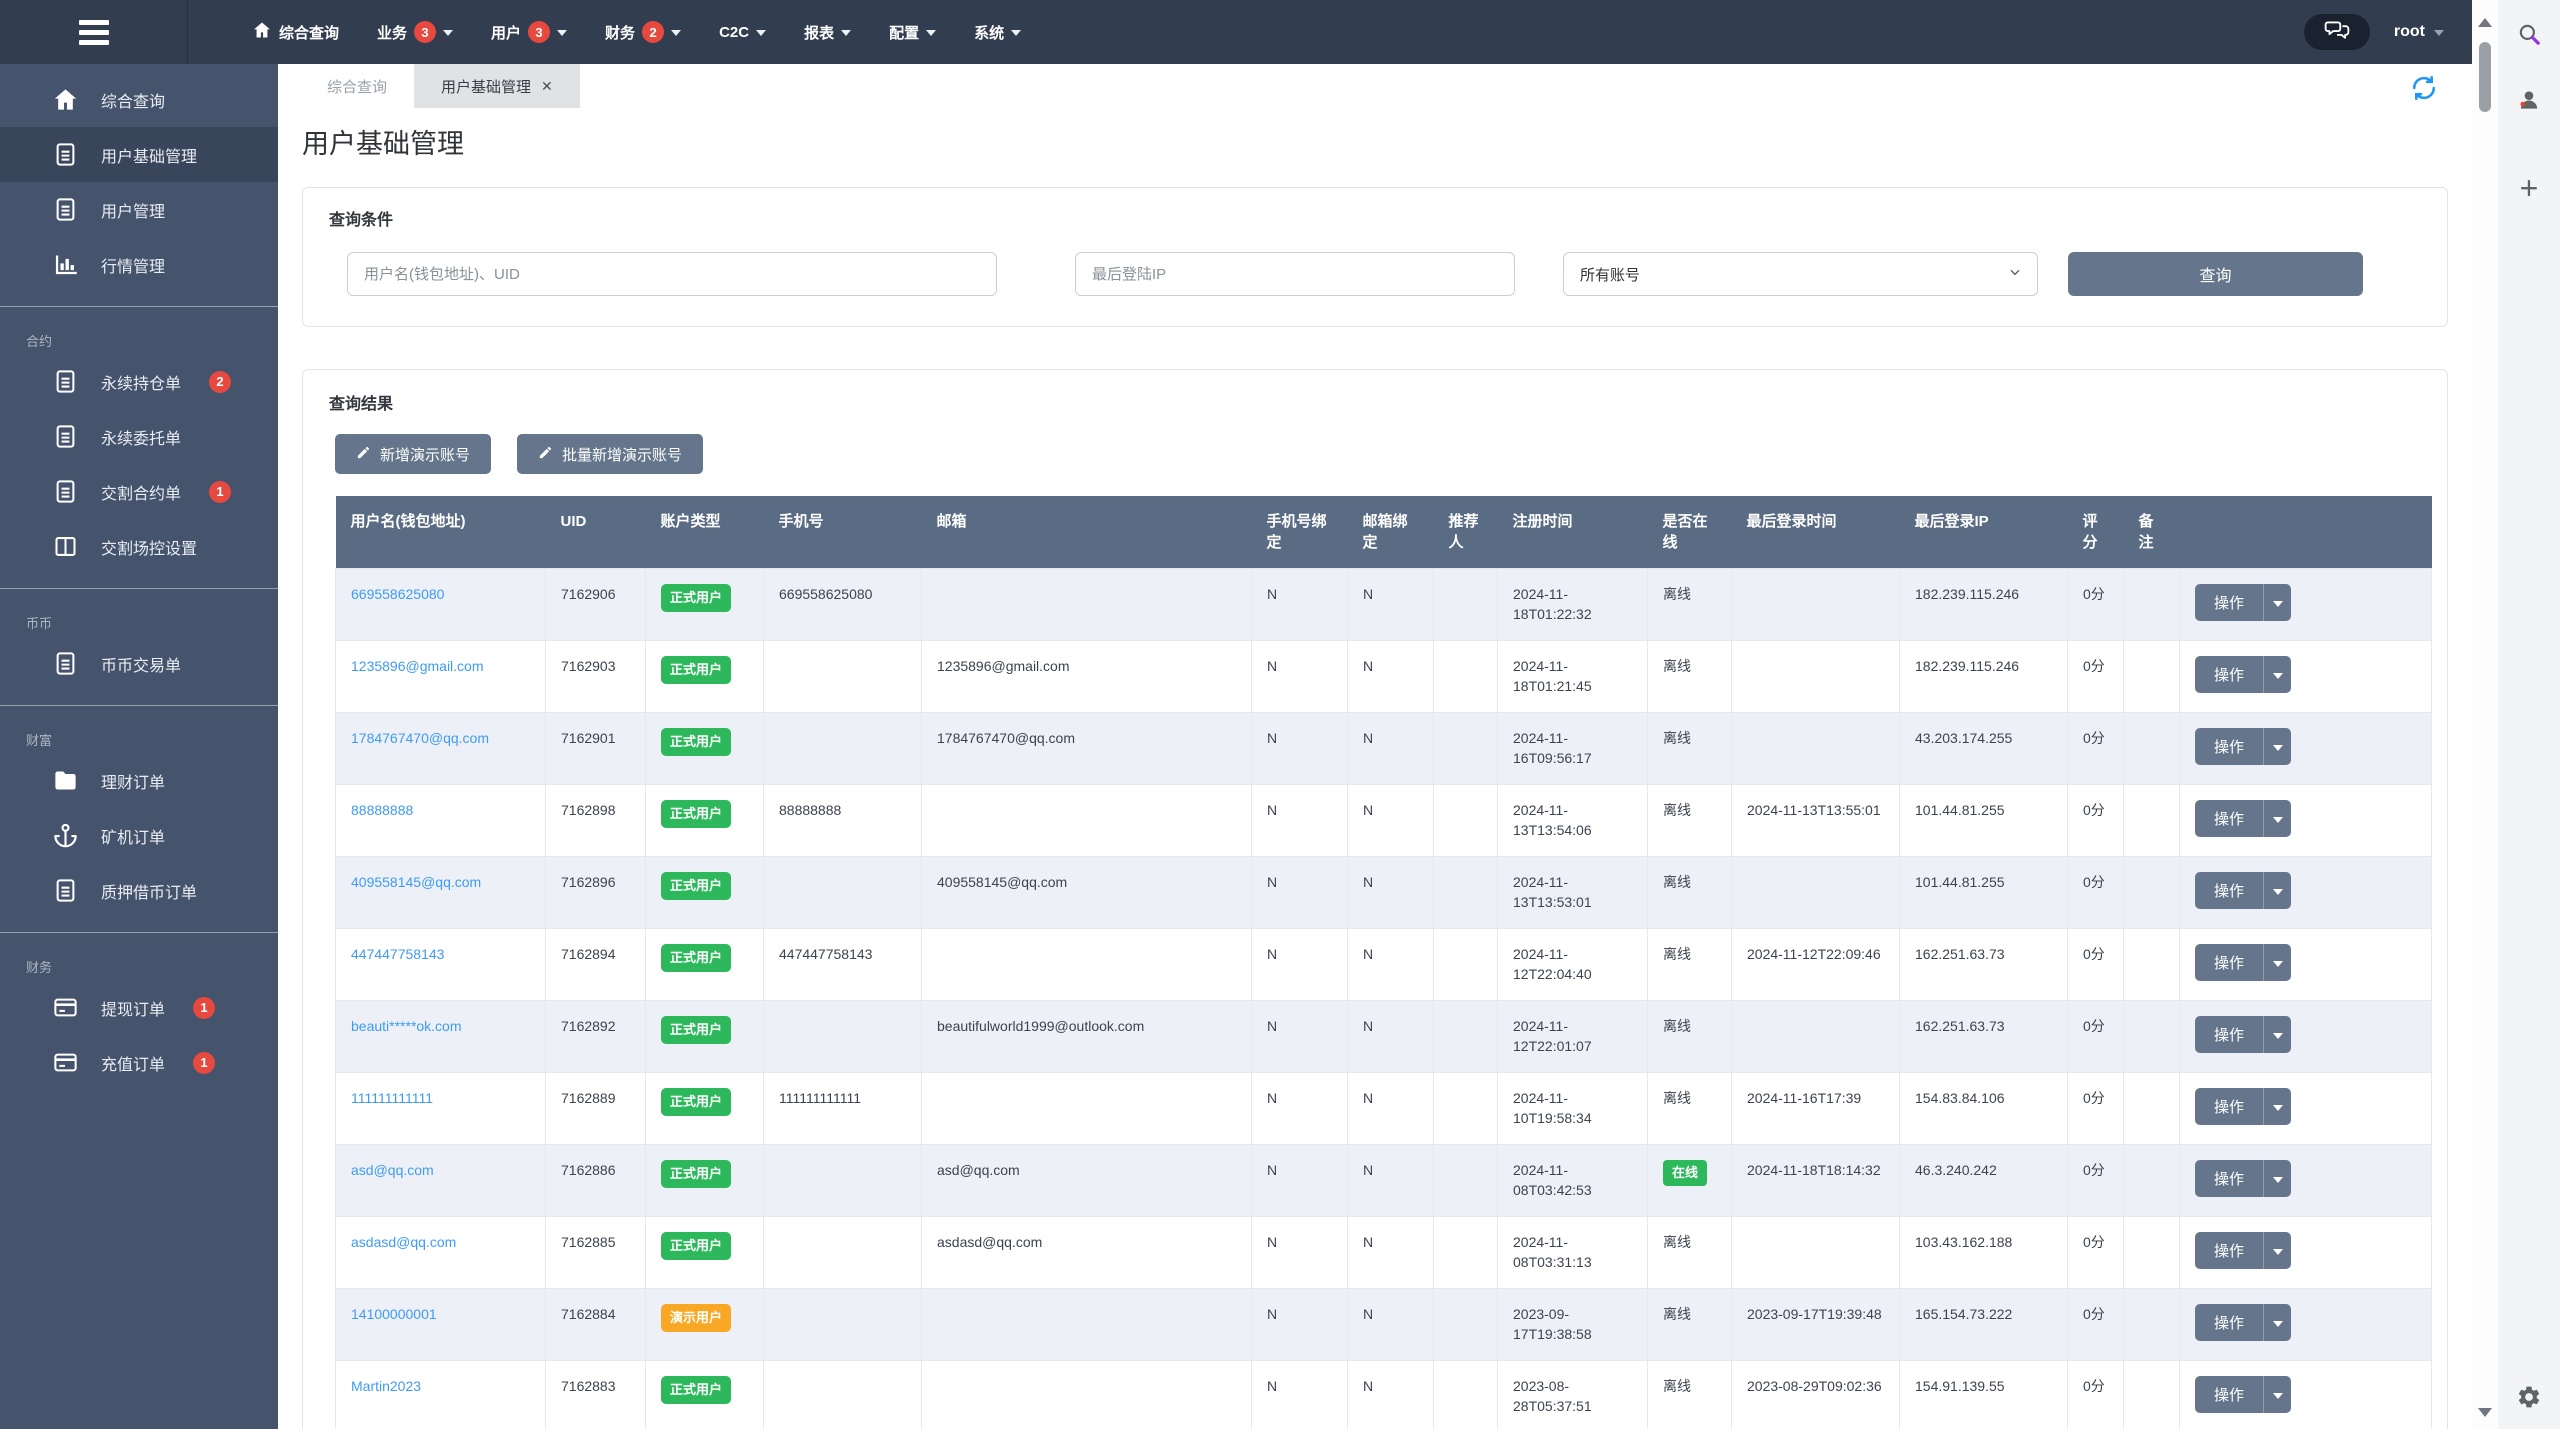  What do you see at coordinates (139, 835) in the screenshot?
I see `sidebar-item-3-1: 矿机订单` at bounding box center [139, 835].